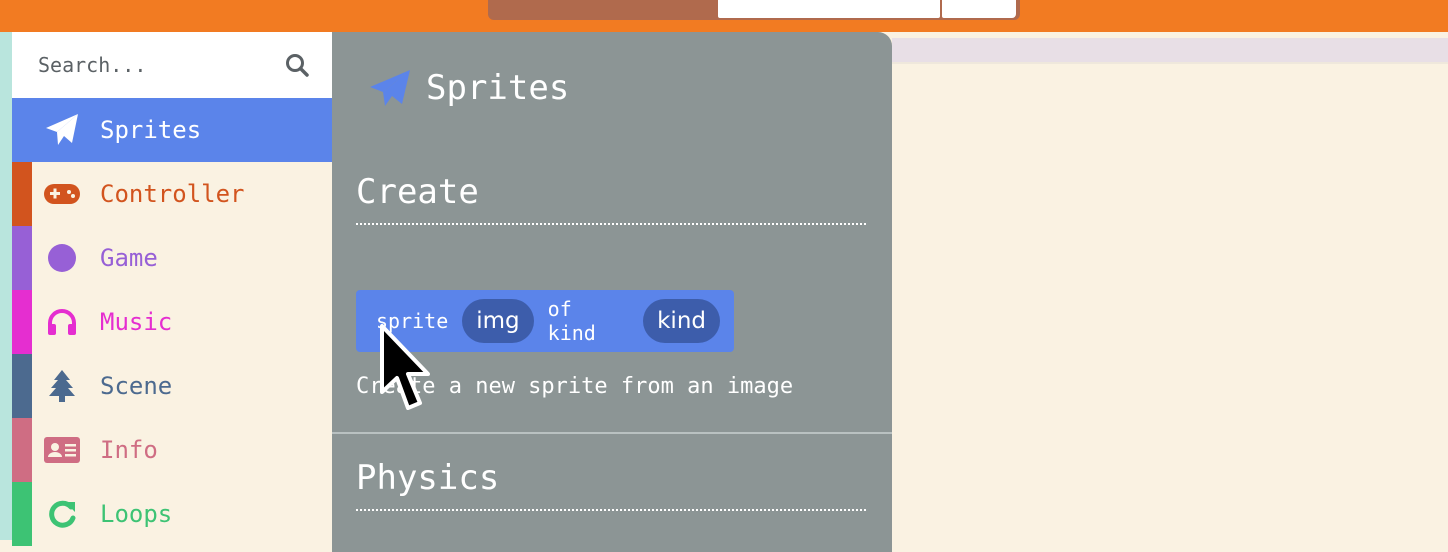 This screenshot has height=552, width=1448. I want to click on category-sprites: Sprites, so click(172, 130).